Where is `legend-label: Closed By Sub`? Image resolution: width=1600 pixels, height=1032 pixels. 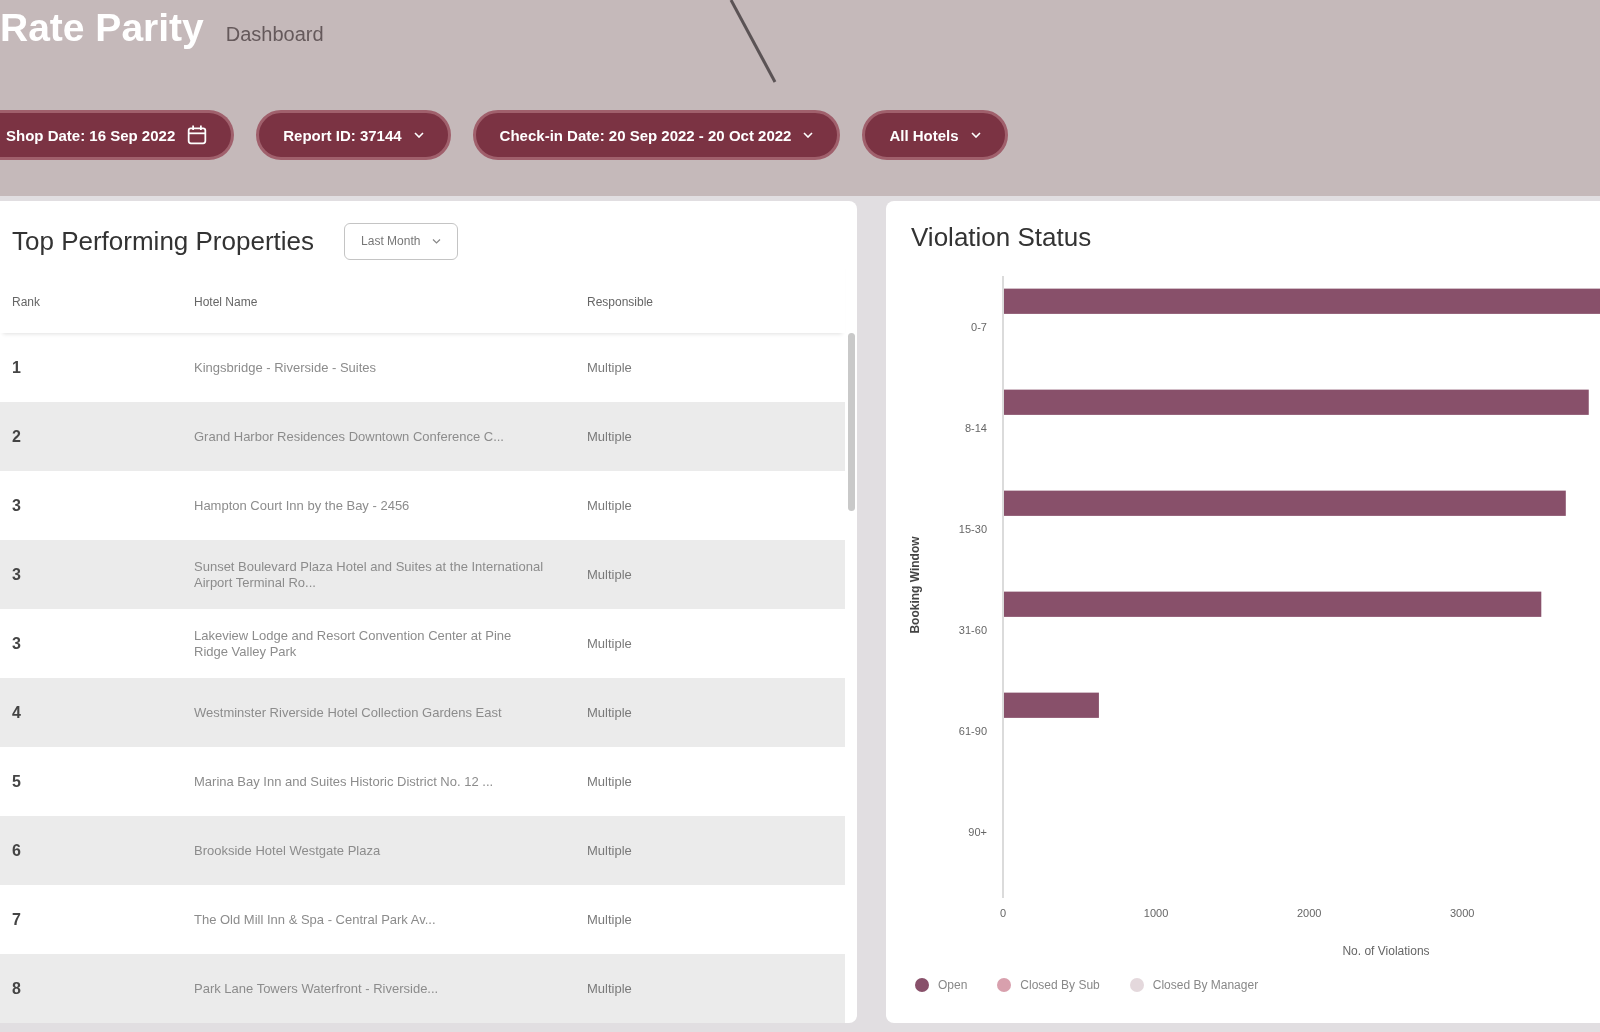 legend-label: Closed By Sub is located at coordinates (1060, 985).